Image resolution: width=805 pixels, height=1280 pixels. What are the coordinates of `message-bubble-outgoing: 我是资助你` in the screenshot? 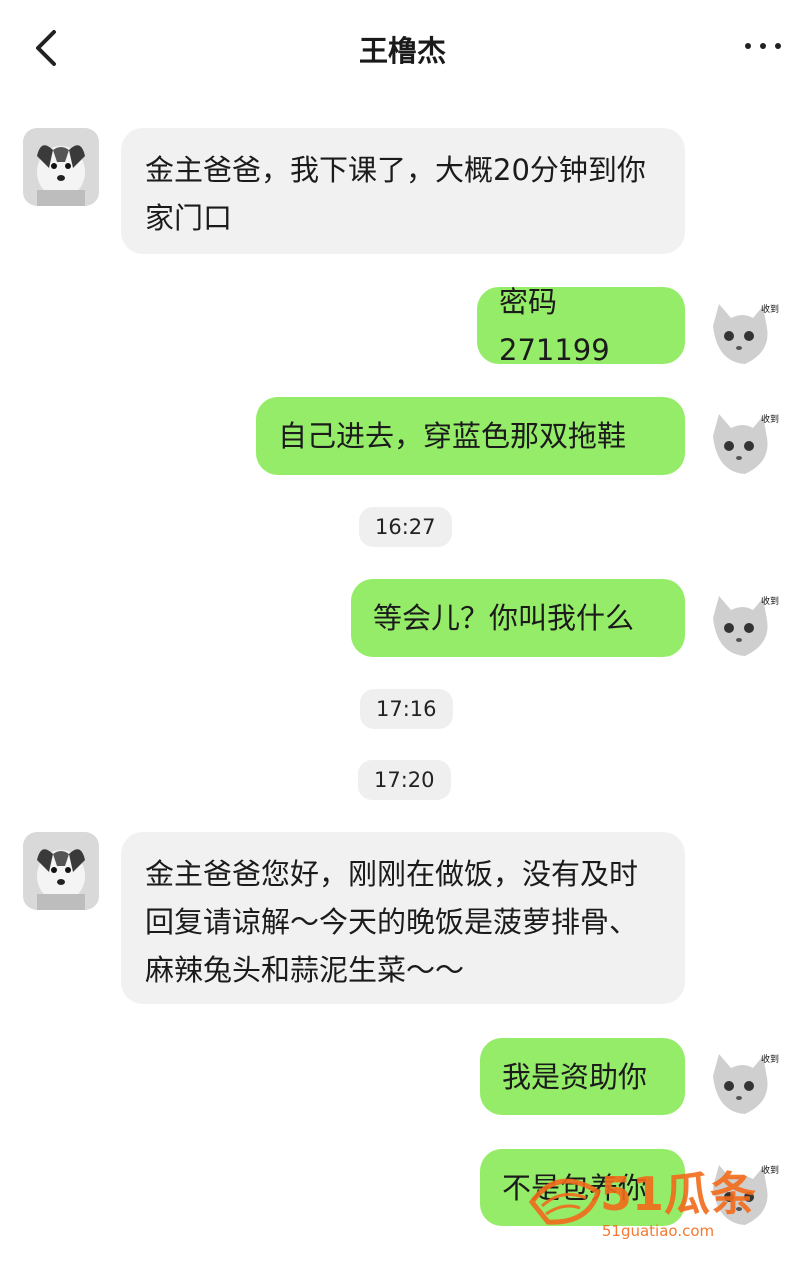 It's located at (582, 1076).